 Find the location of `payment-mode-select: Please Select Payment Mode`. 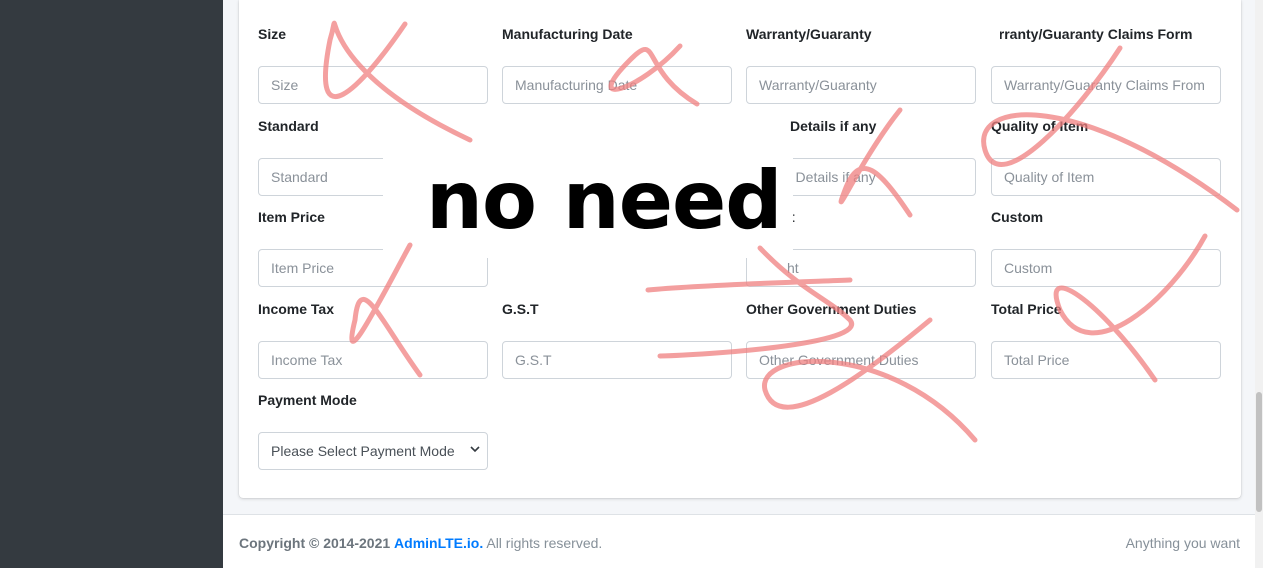

payment-mode-select: Please Select Payment Mode is located at coordinates (373, 451).